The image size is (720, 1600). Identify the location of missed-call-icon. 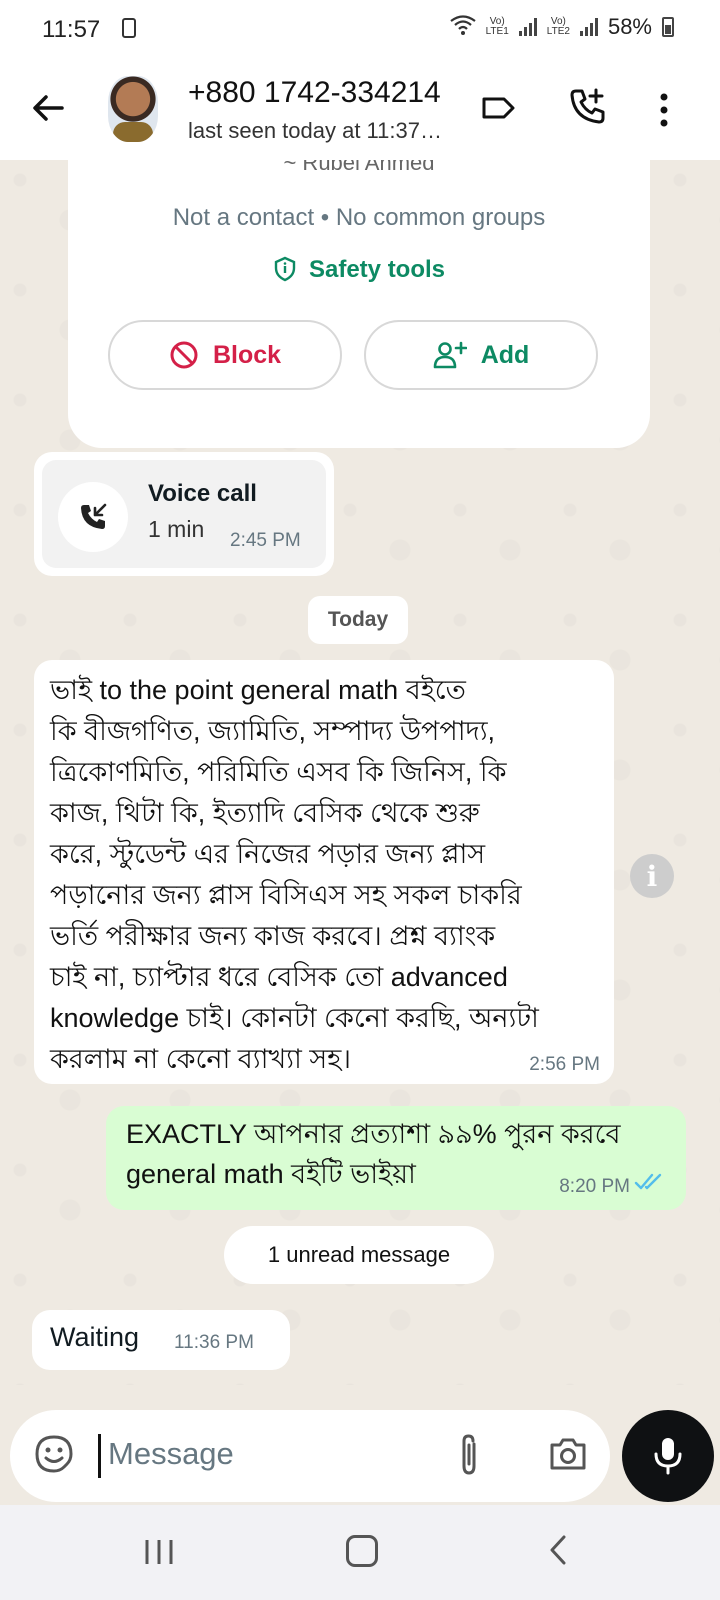
(93, 517).